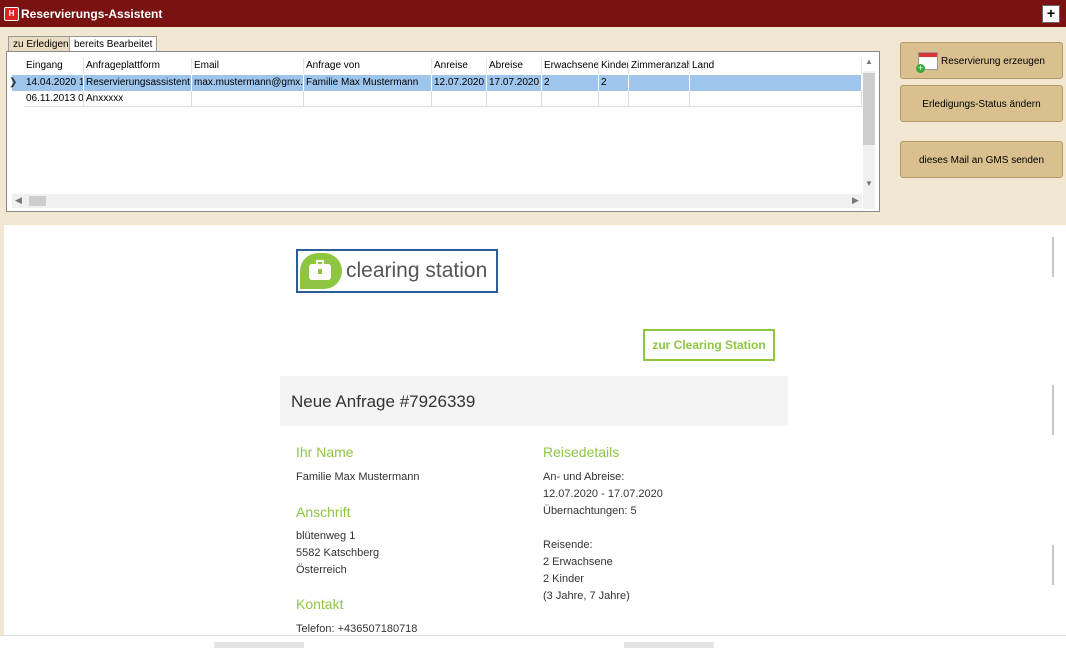 This screenshot has width=1066, height=648. I want to click on create-reservation-label: Reservierung erzeugen, so click(993, 61).